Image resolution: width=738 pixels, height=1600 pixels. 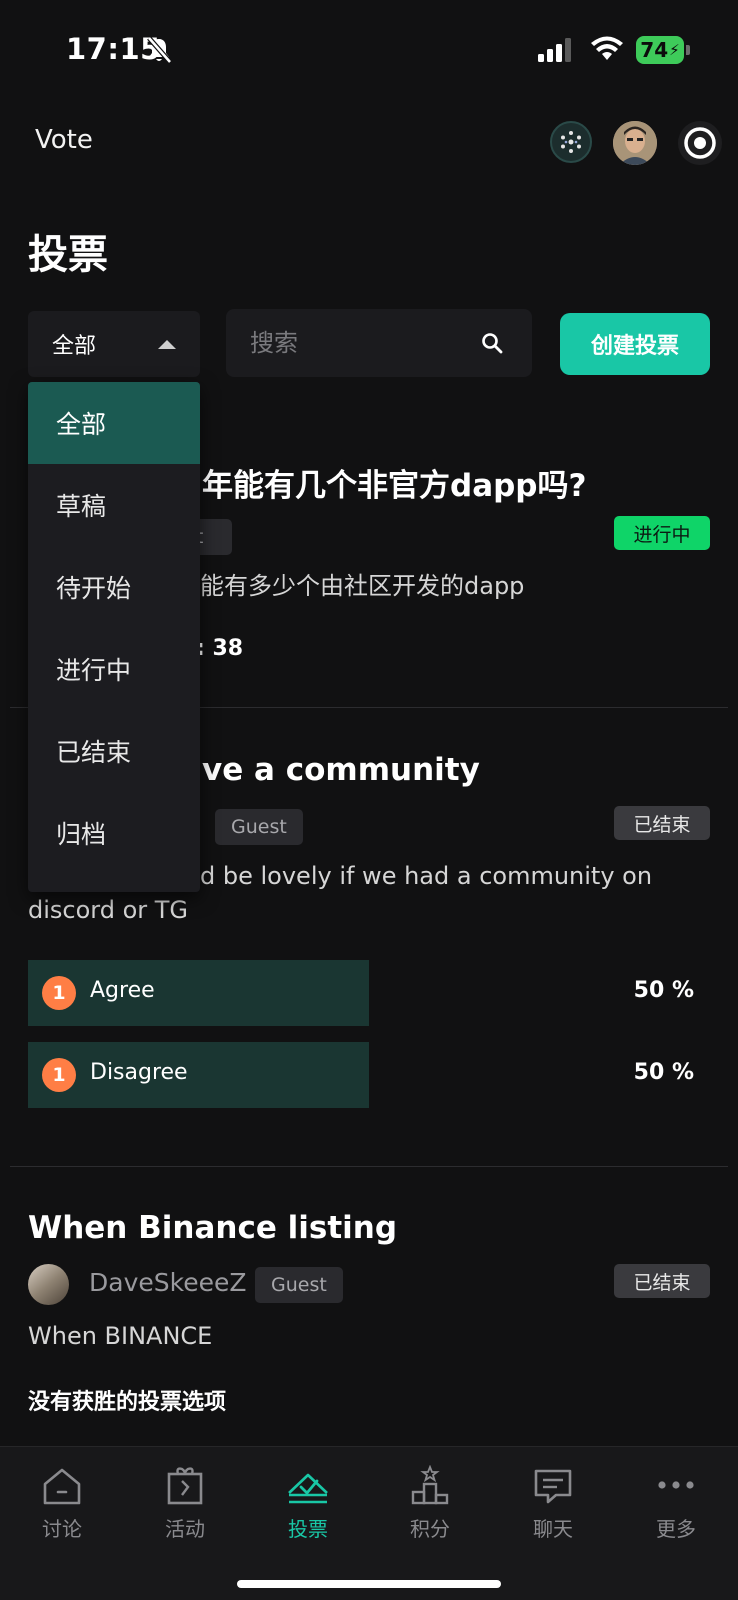 What do you see at coordinates (676, 1505) in the screenshot?
I see `nav-item-more: 更多` at bounding box center [676, 1505].